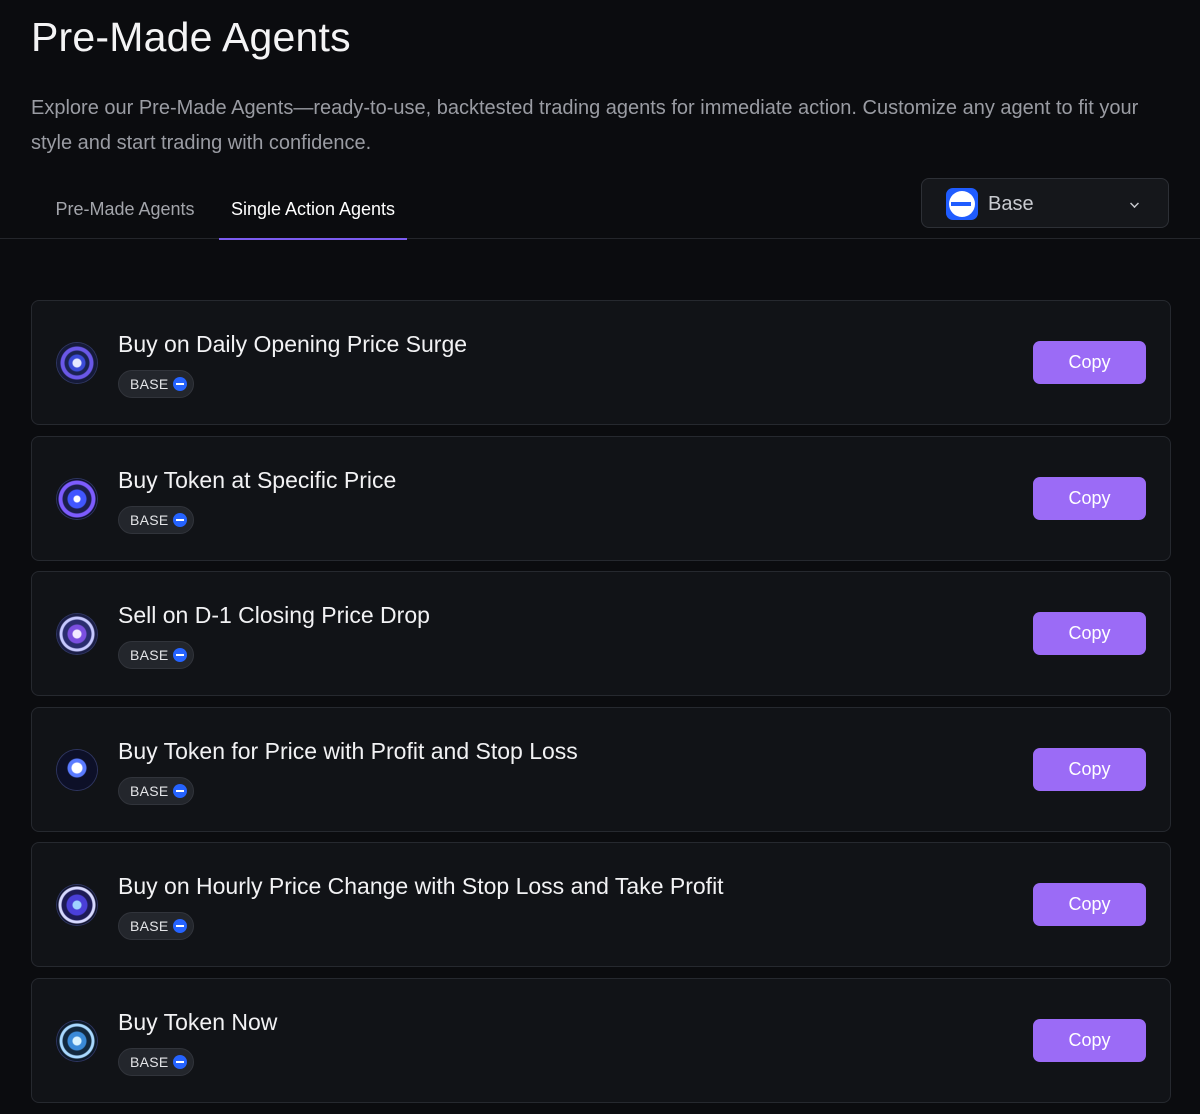 Image resolution: width=1200 pixels, height=1114 pixels. What do you see at coordinates (274, 615) in the screenshot?
I see `agent-title: Sell on D-1 Closing Price Drop` at bounding box center [274, 615].